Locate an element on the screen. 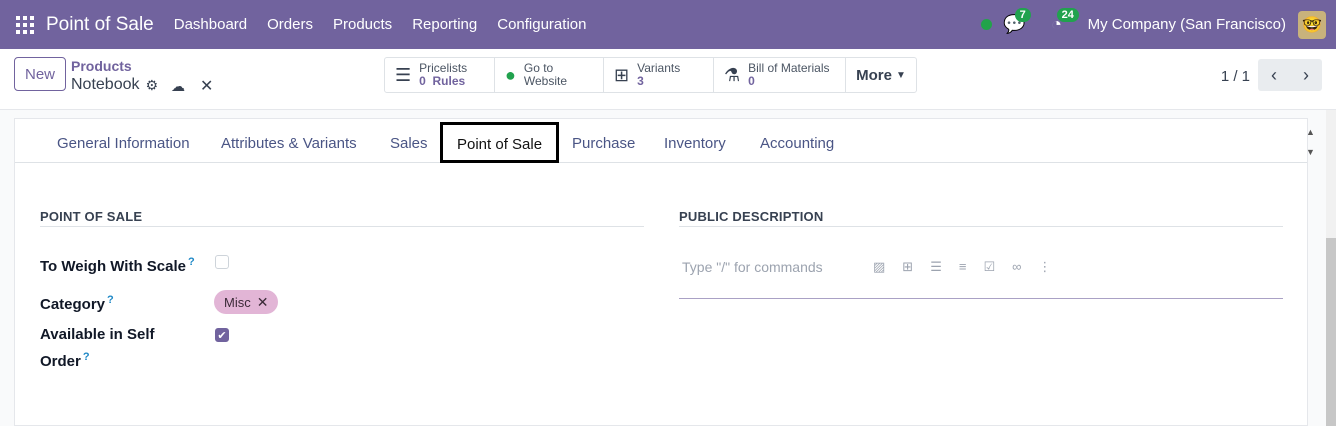 Image resolution: width=1336 pixels, height=426 pixels. go-to-website-button: ● Go to Website is located at coordinates (549, 75).